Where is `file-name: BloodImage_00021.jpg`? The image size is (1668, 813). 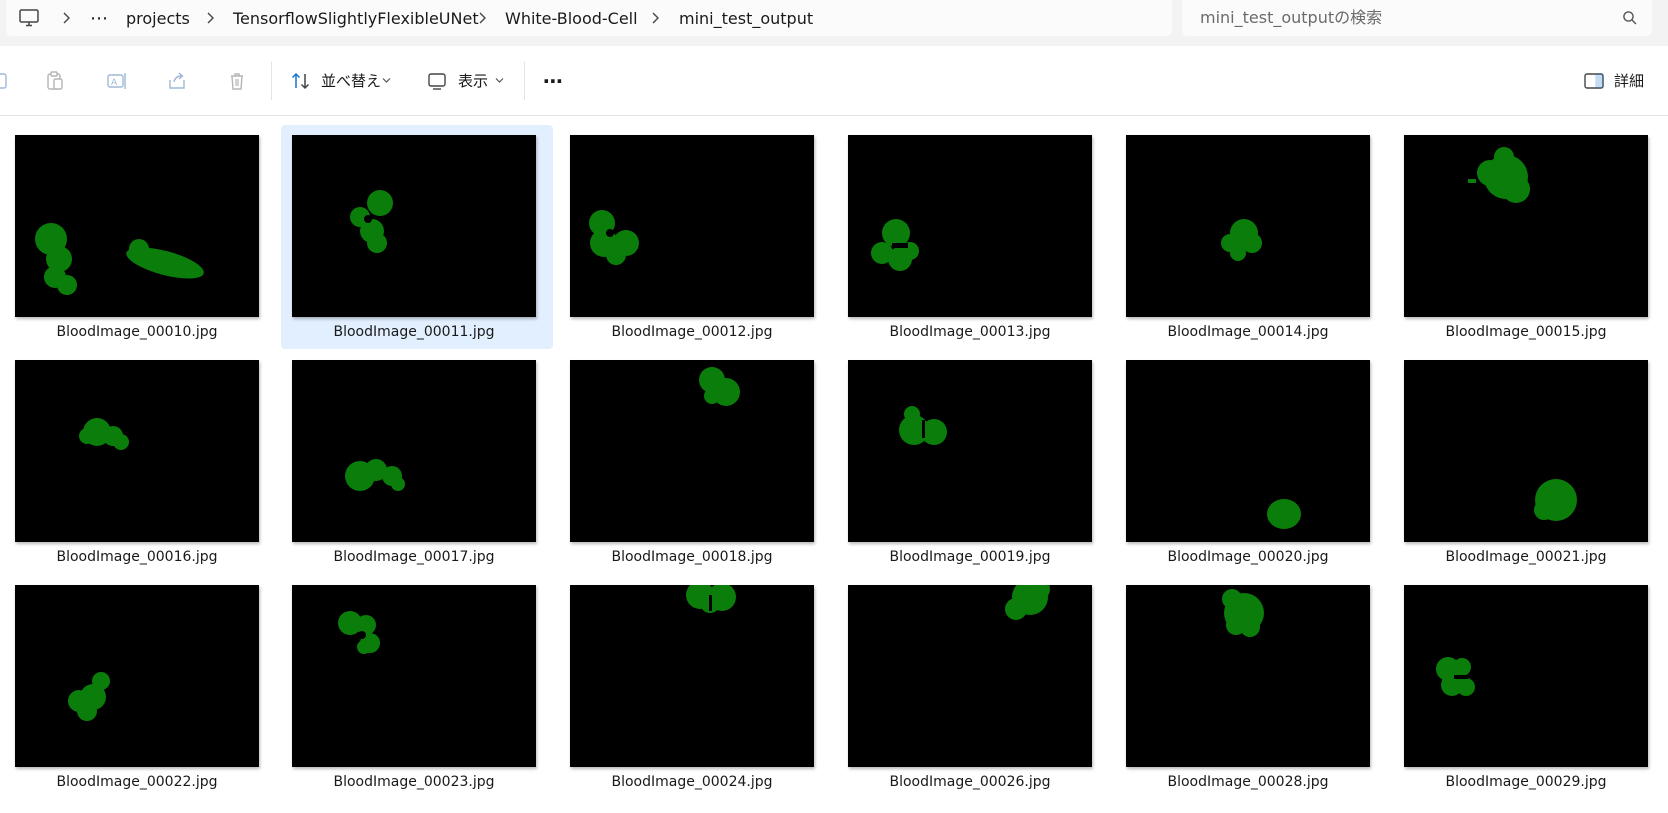
file-name: BloodImage_00021.jpg is located at coordinates (1526, 557).